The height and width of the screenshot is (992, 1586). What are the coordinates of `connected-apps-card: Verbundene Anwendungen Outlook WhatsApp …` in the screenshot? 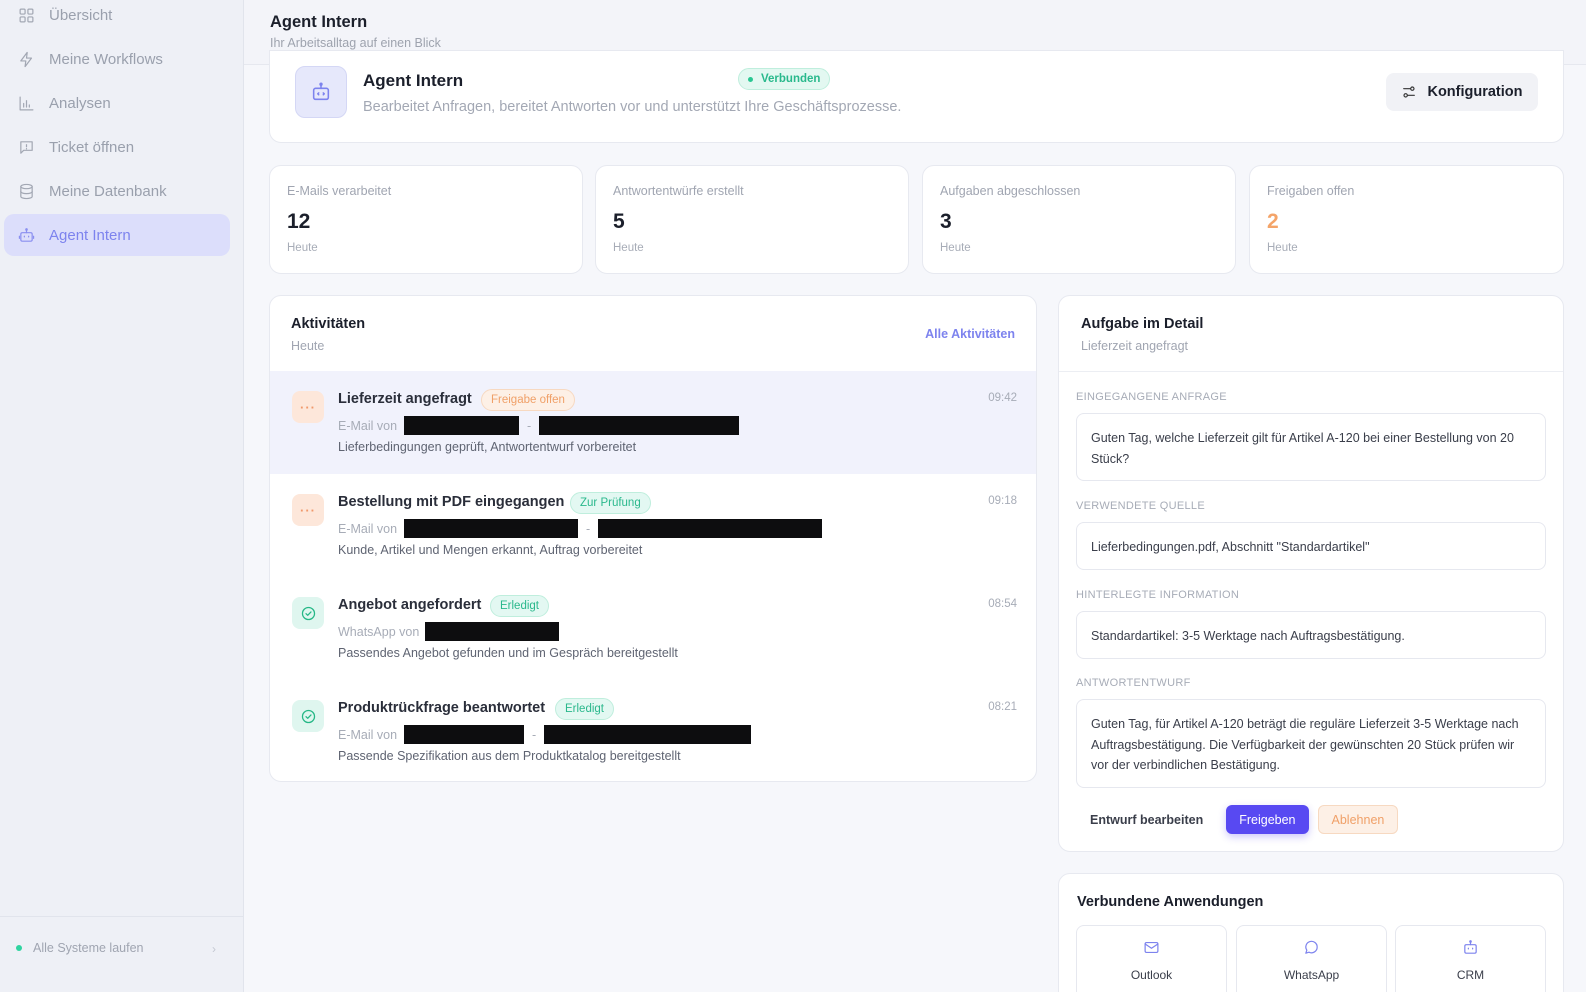 It's located at (1311, 932).